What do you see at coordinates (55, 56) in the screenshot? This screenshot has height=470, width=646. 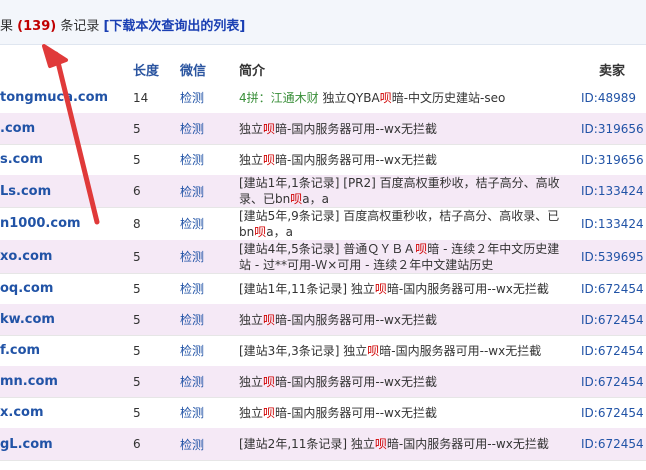 I see `red-arrow-head` at bounding box center [55, 56].